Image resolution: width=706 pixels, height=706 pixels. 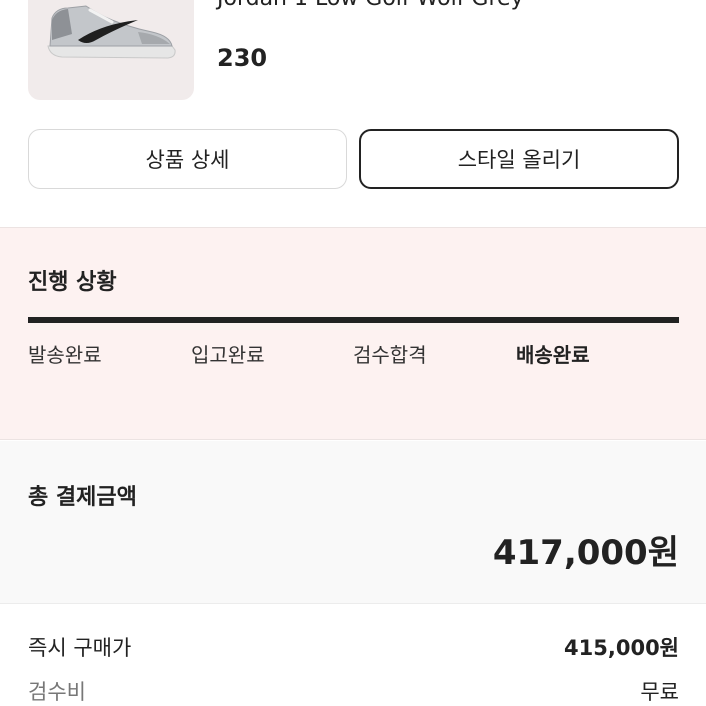 I want to click on step-received: 입고완료, so click(x=228, y=355).